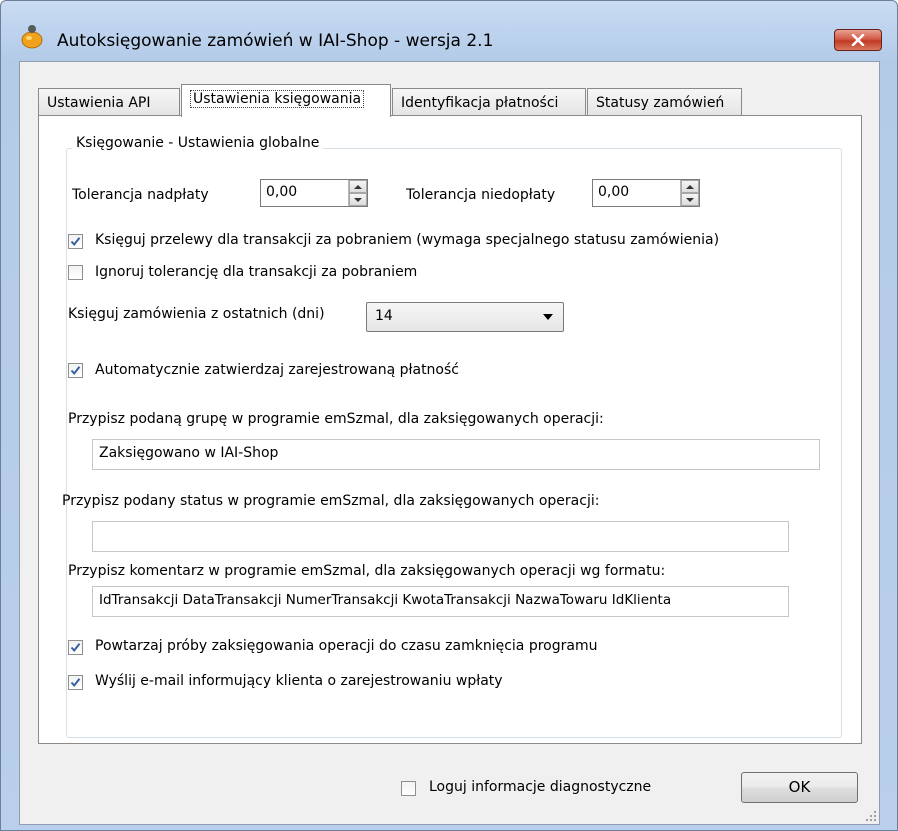  I want to click on tab-label: Statusy zamówień, so click(660, 103).